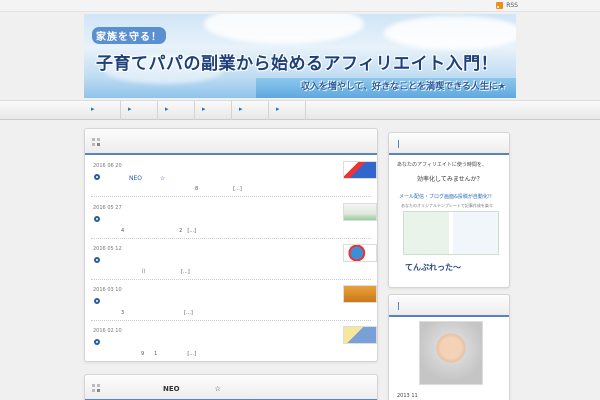  What do you see at coordinates (451, 353) in the screenshot?
I see `profile-photo` at bounding box center [451, 353].